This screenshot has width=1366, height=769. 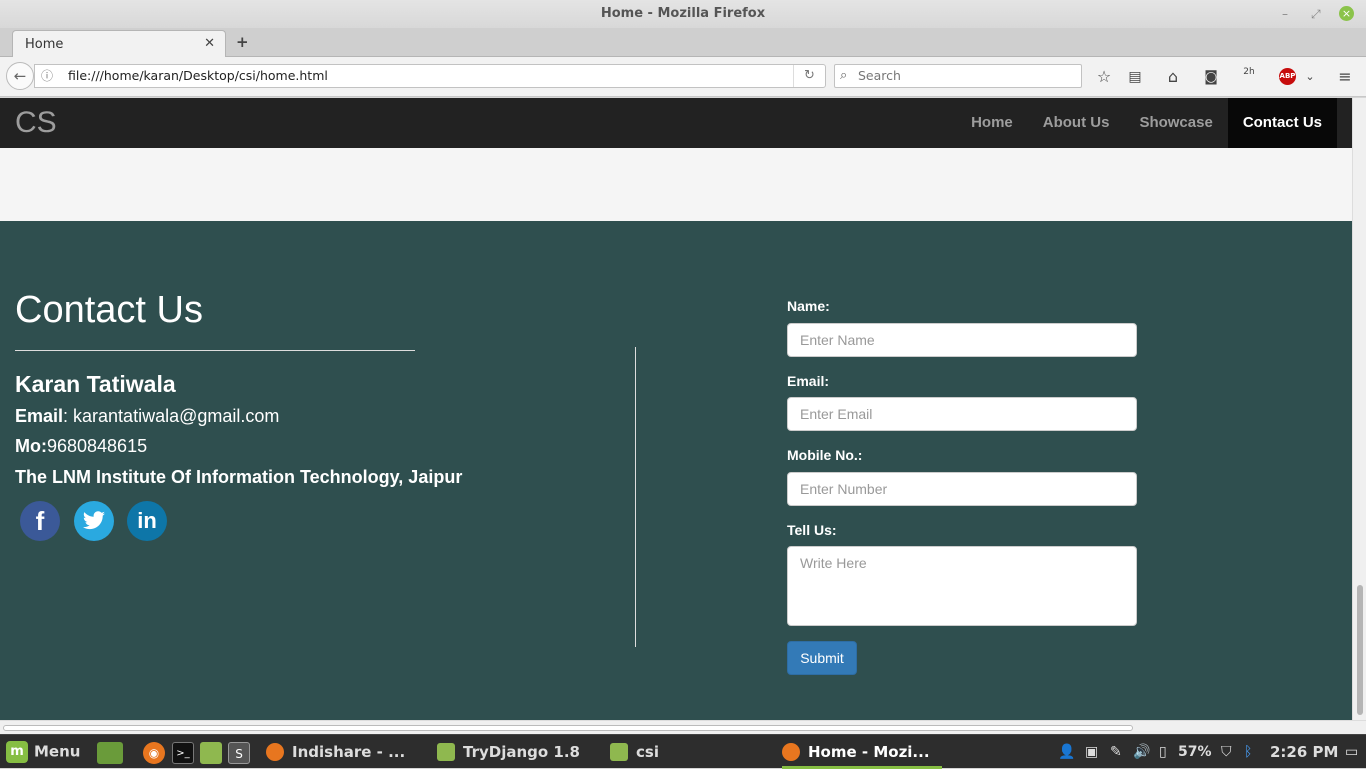 What do you see at coordinates (1076, 123) in the screenshot?
I see `nav-about-us: About Us` at bounding box center [1076, 123].